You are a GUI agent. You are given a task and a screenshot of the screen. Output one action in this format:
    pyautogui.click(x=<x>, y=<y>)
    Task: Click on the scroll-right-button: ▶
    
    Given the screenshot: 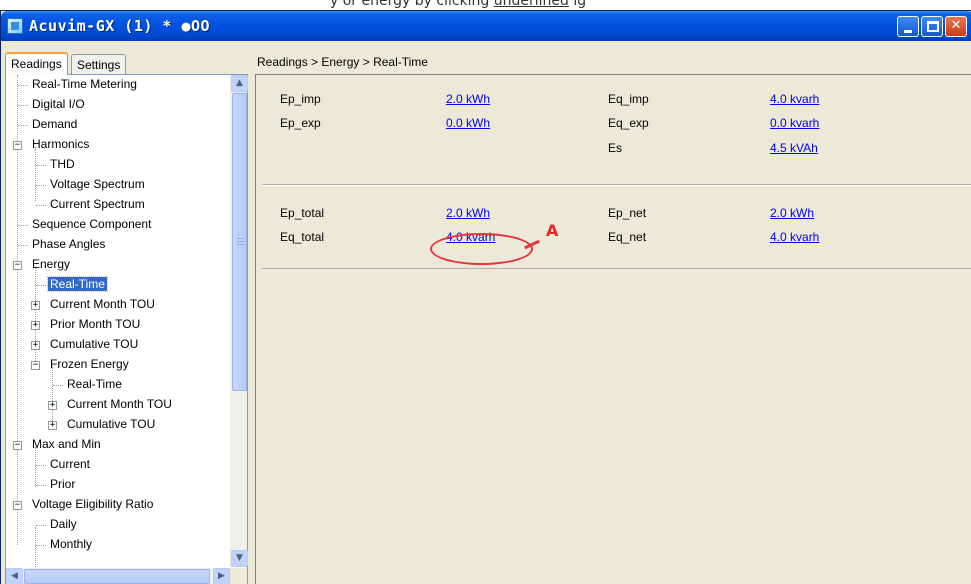 What is the action you would take?
    pyautogui.click(x=221, y=576)
    